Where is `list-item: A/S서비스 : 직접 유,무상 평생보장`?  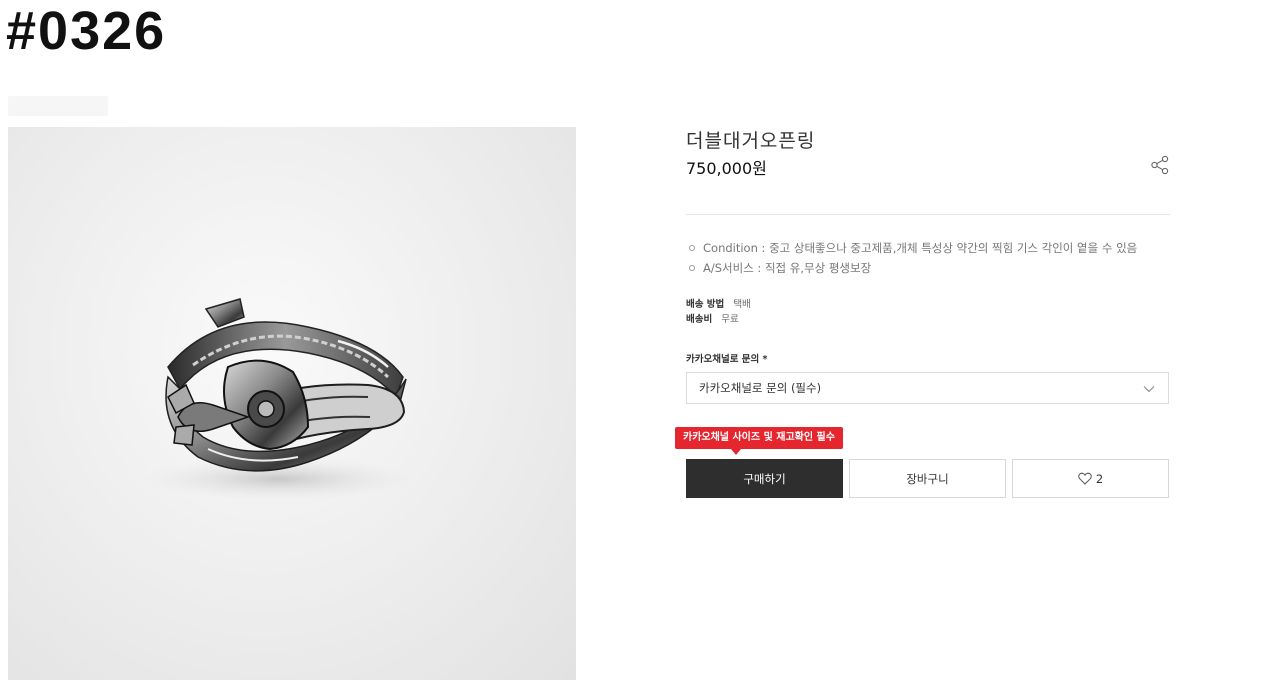 list-item: A/S서비스 : 직접 유,무상 평생보장 is located at coordinates (928, 268).